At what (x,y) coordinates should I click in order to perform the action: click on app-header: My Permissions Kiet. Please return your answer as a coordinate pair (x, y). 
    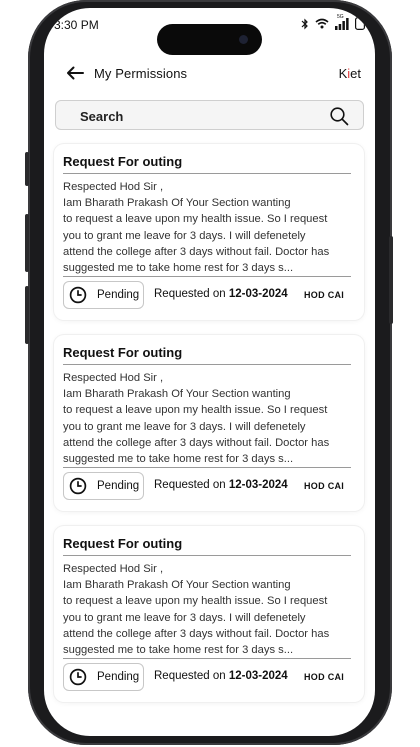
    Looking at the image, I should click on (209, 75).